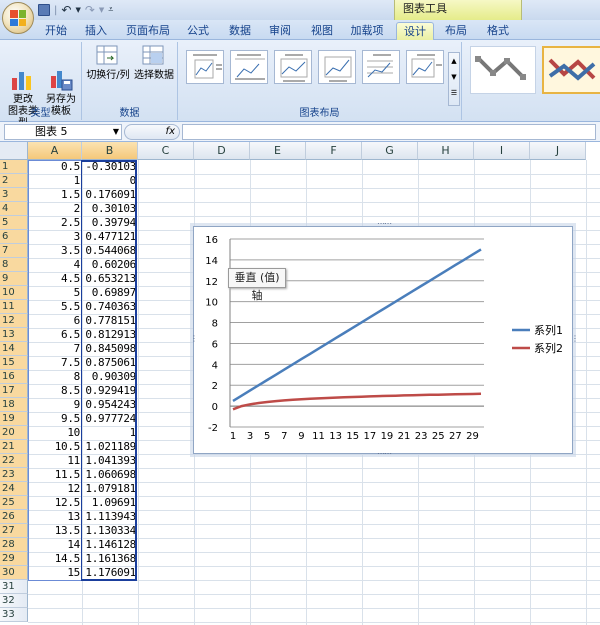 This screenshot has width=600, height=625. What do you see at coordinates (55, 447) in the screenshot?
I see `cell-a: 10.5` at bounding box center [55, 447].